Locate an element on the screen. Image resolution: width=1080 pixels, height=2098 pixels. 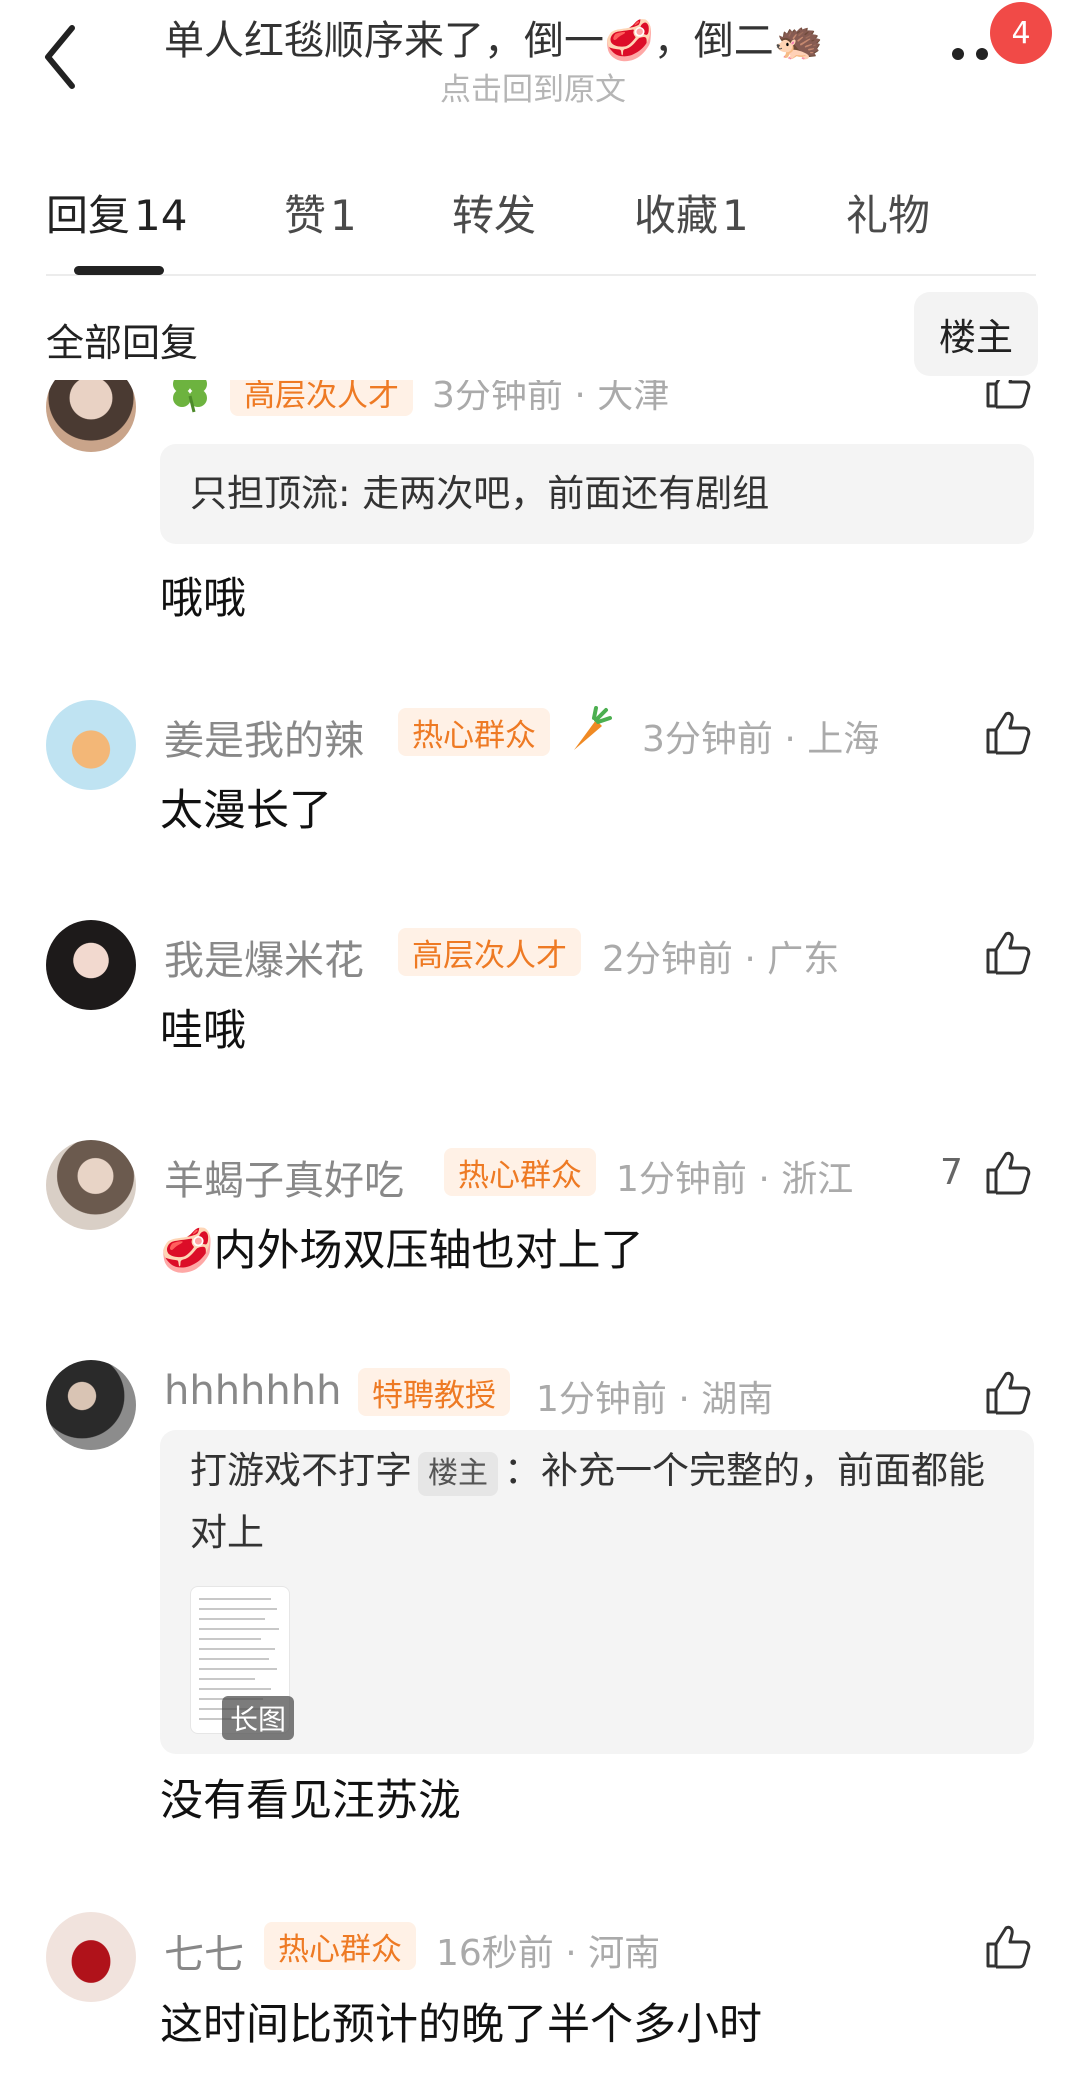
comment-item: 我是爆米花 高层次人才 2分钟前 · 广东 哇哦 is located at coordinates (540, 986).